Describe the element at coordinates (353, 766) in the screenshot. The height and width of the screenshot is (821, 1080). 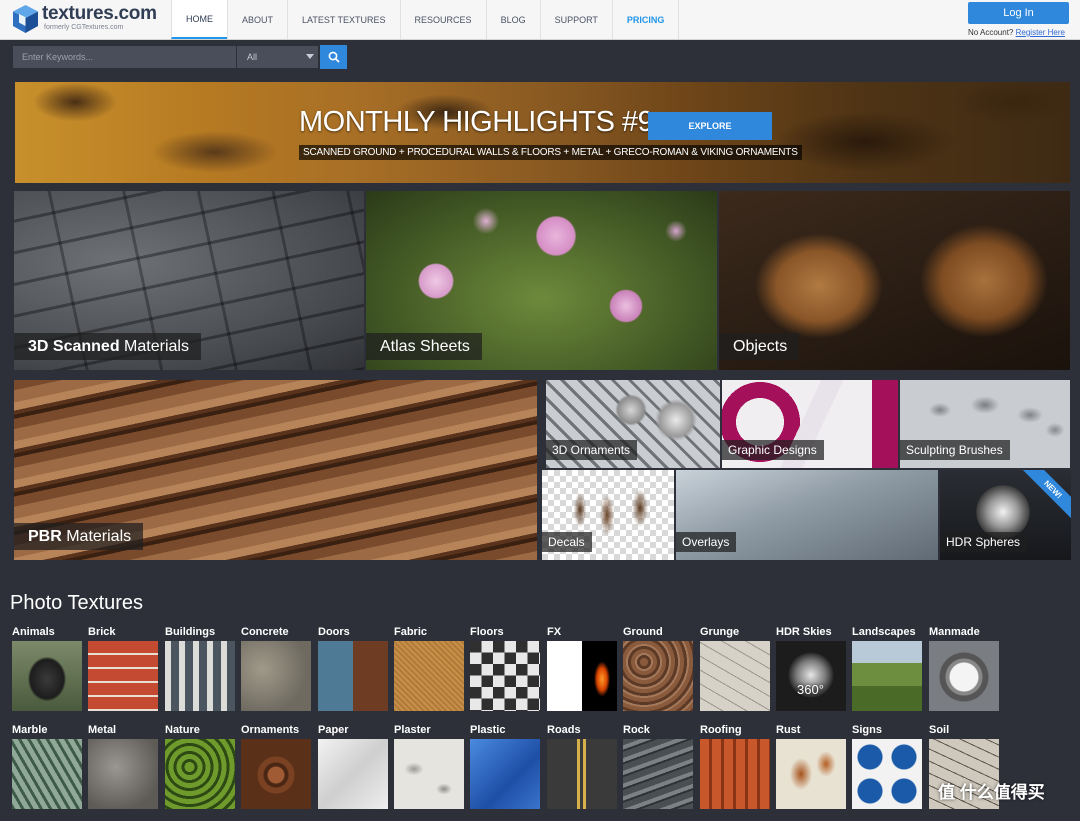
I see `category-paper: Paper` at that location.